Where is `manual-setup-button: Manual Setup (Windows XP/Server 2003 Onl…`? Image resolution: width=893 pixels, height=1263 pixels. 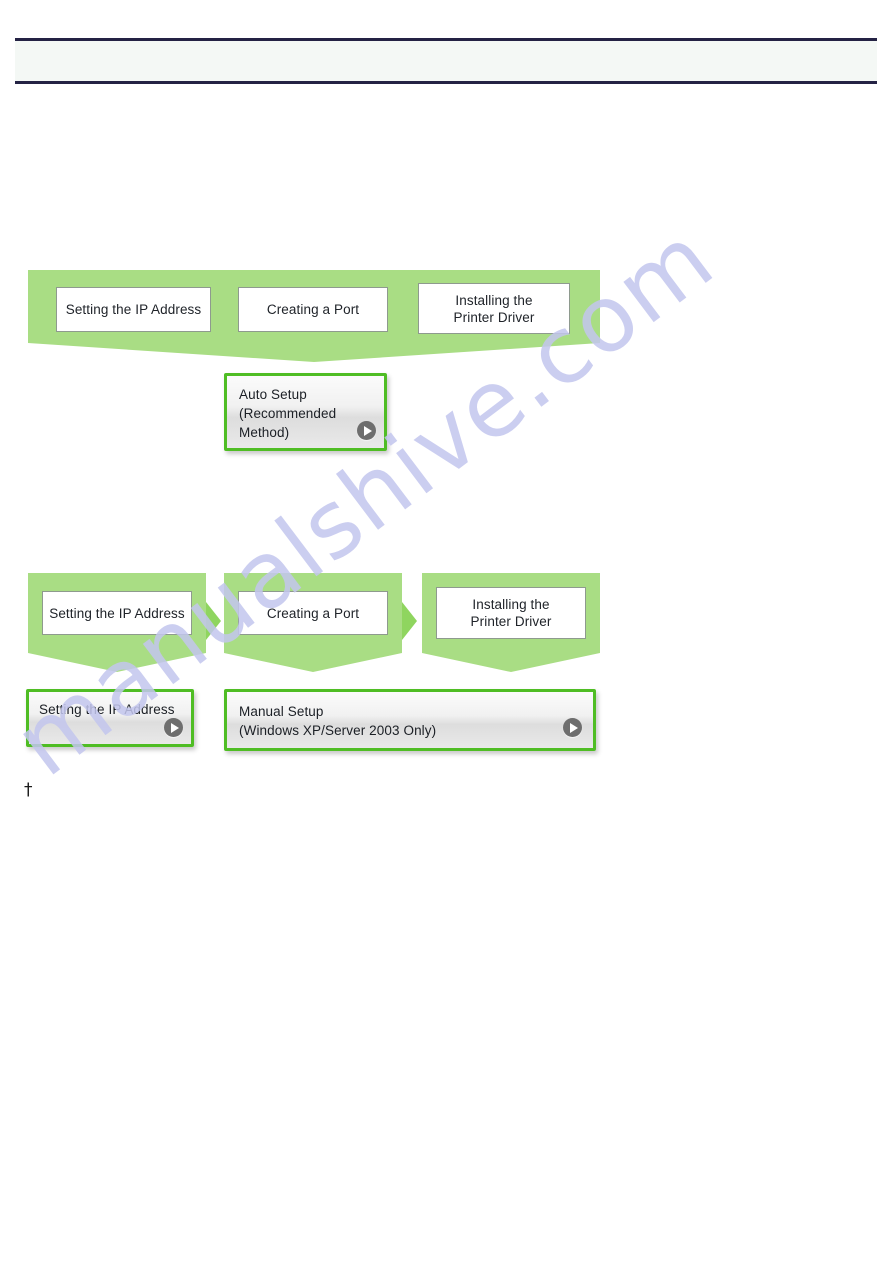 manual-setup-button: Manual Setup (Windows XP/Server 2003 Onl… is located at coordinates (410, 720).